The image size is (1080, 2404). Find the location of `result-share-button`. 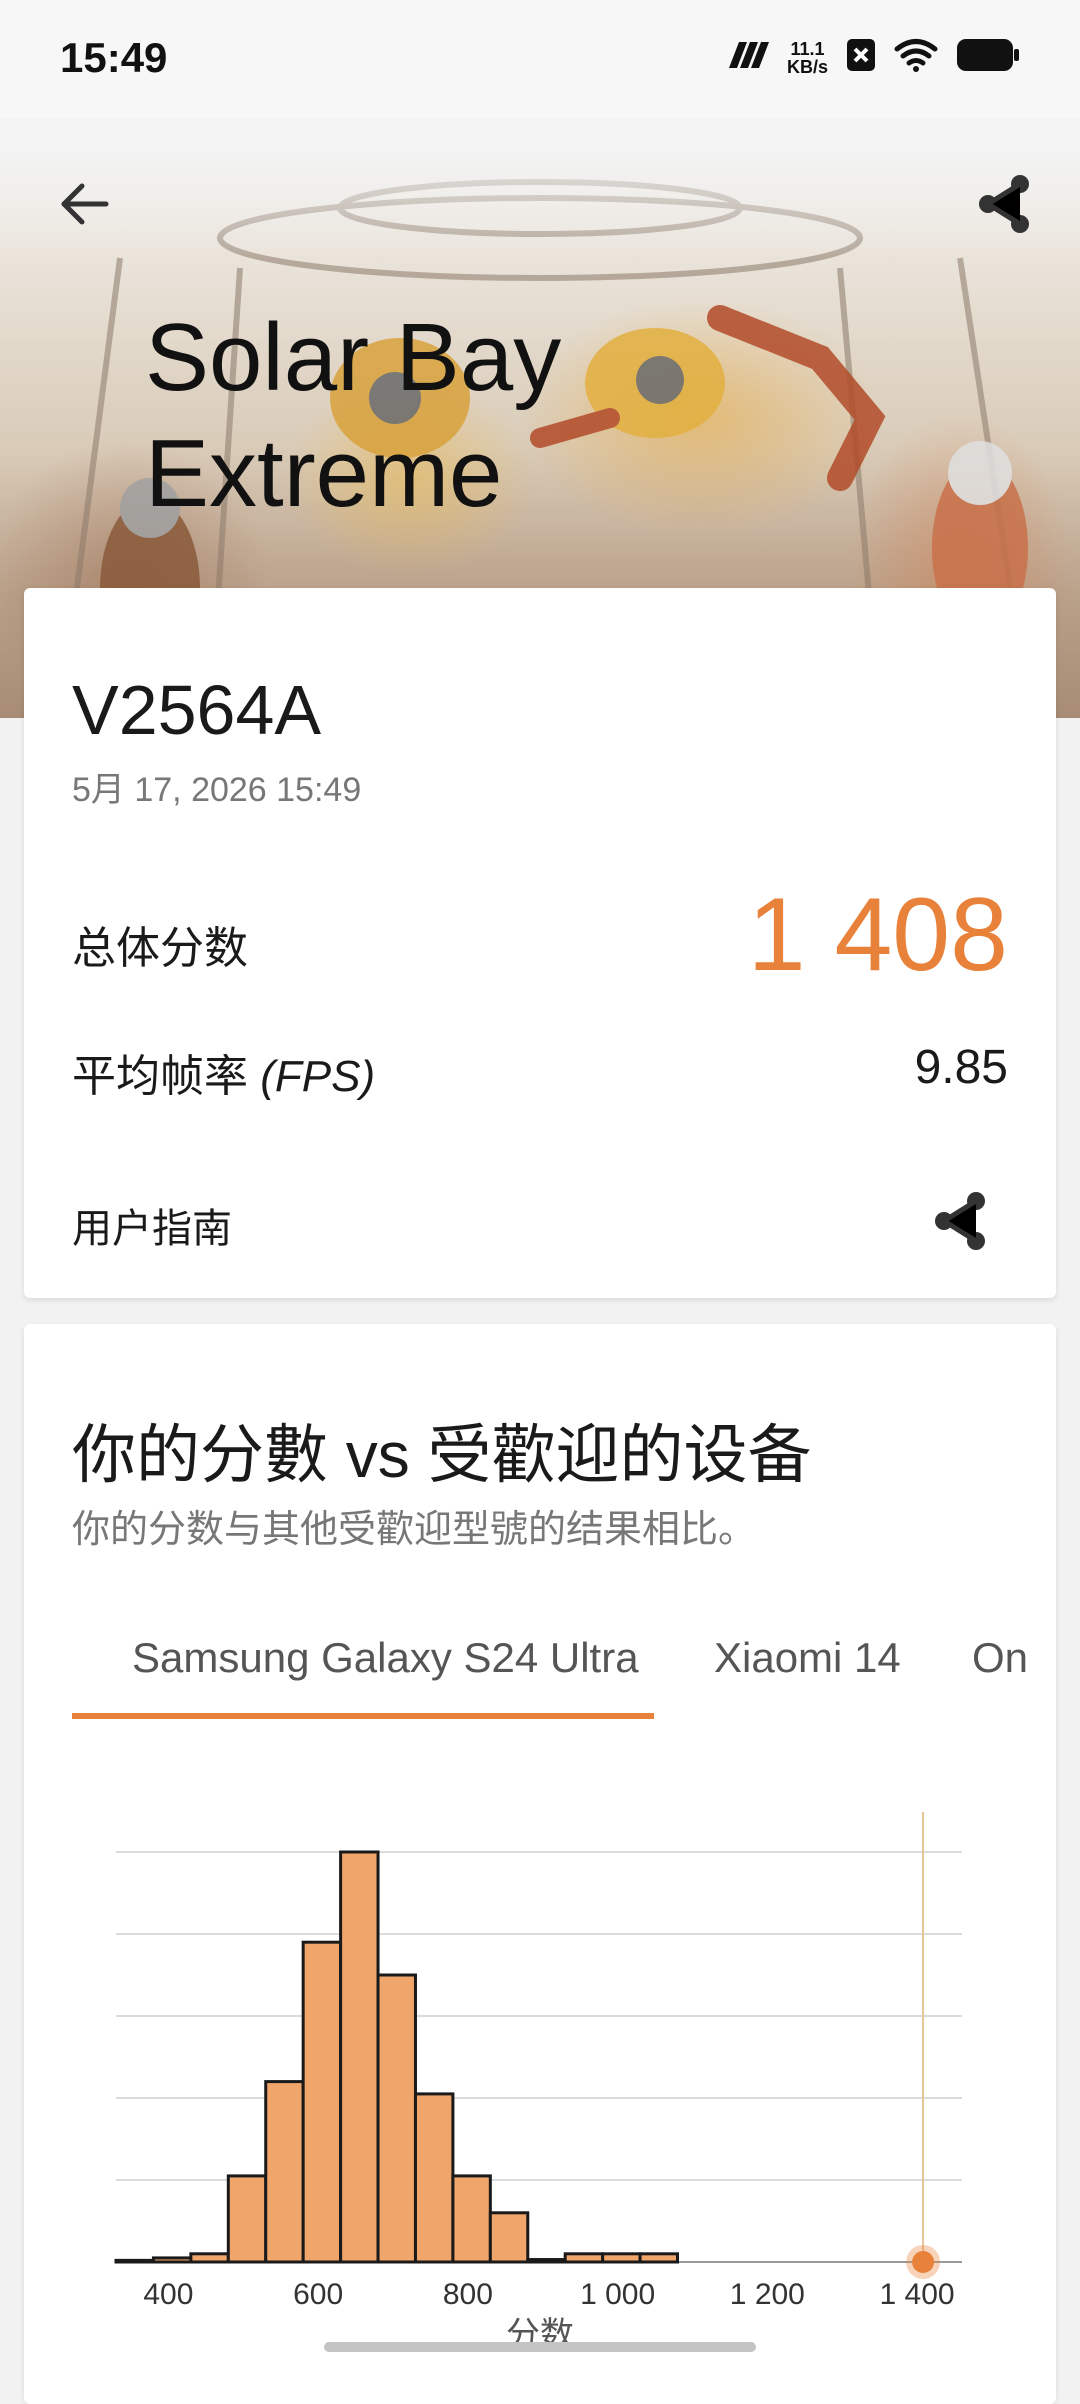

result-share-button is located at coordinates (960, 1223).